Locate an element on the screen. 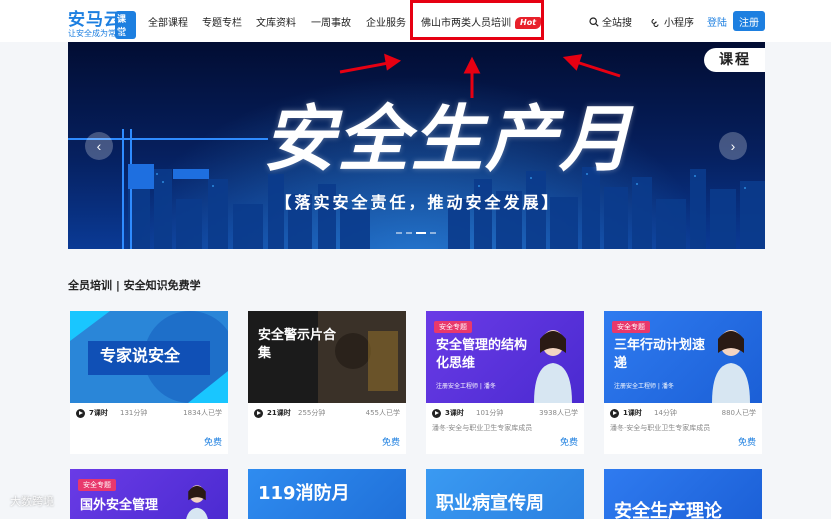 The height and width of the screenshot is (519, 831). course-minutes: 101分钟 is located at coordinates (490, 413).